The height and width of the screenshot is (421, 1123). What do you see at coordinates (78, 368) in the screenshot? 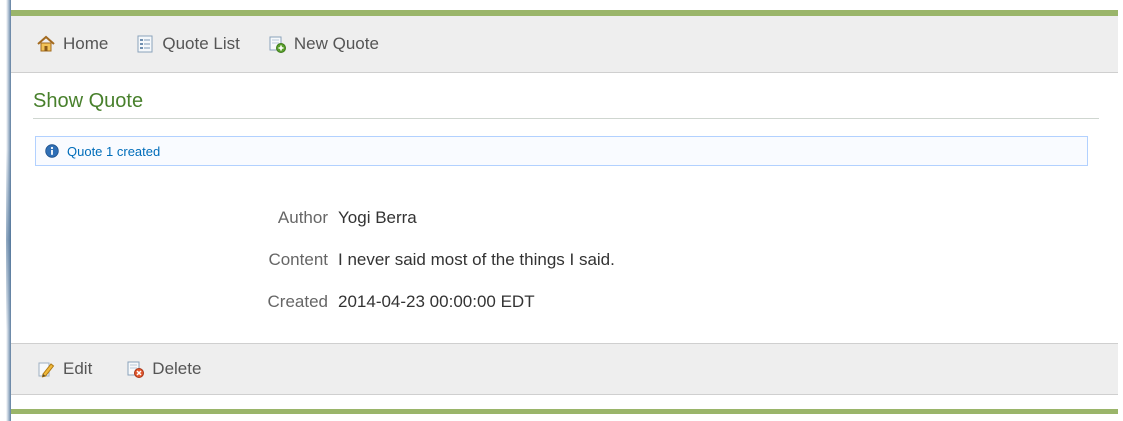
I see `edit-button-label: Edit` at bounding box center [78, 368].